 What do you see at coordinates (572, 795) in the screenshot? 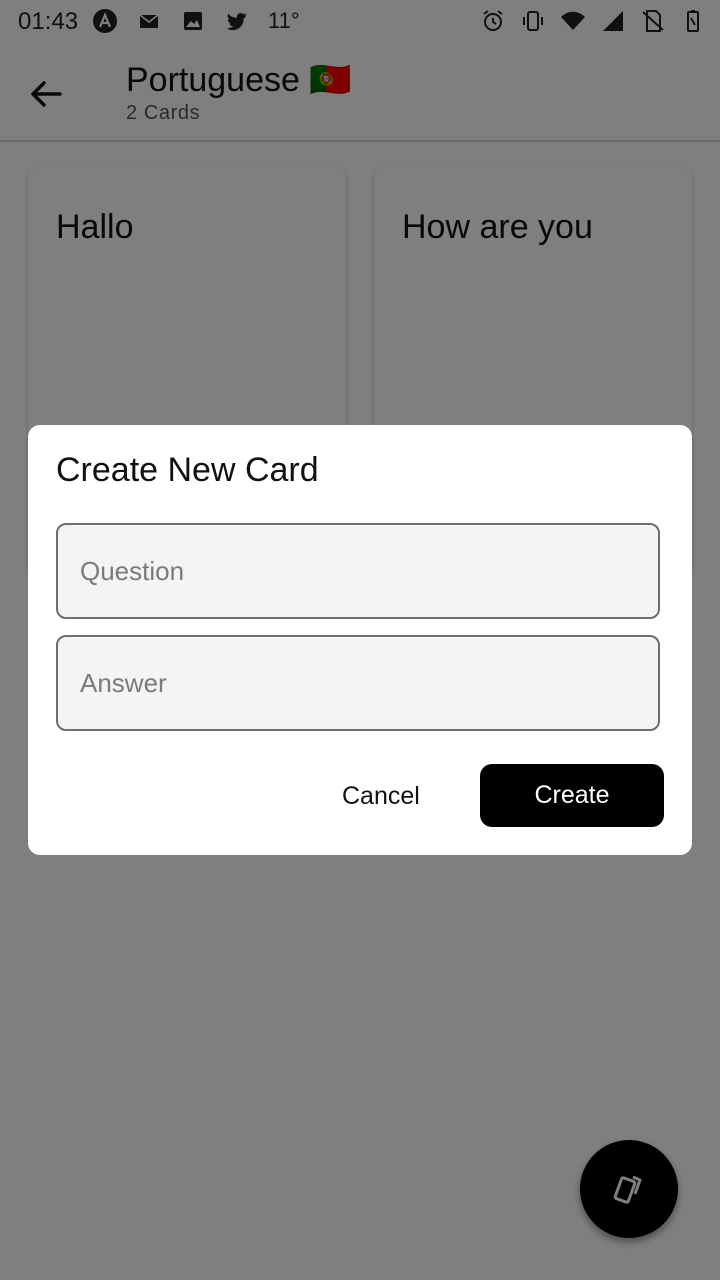
I see `create-button: Create` at bounding box center [572, 795].